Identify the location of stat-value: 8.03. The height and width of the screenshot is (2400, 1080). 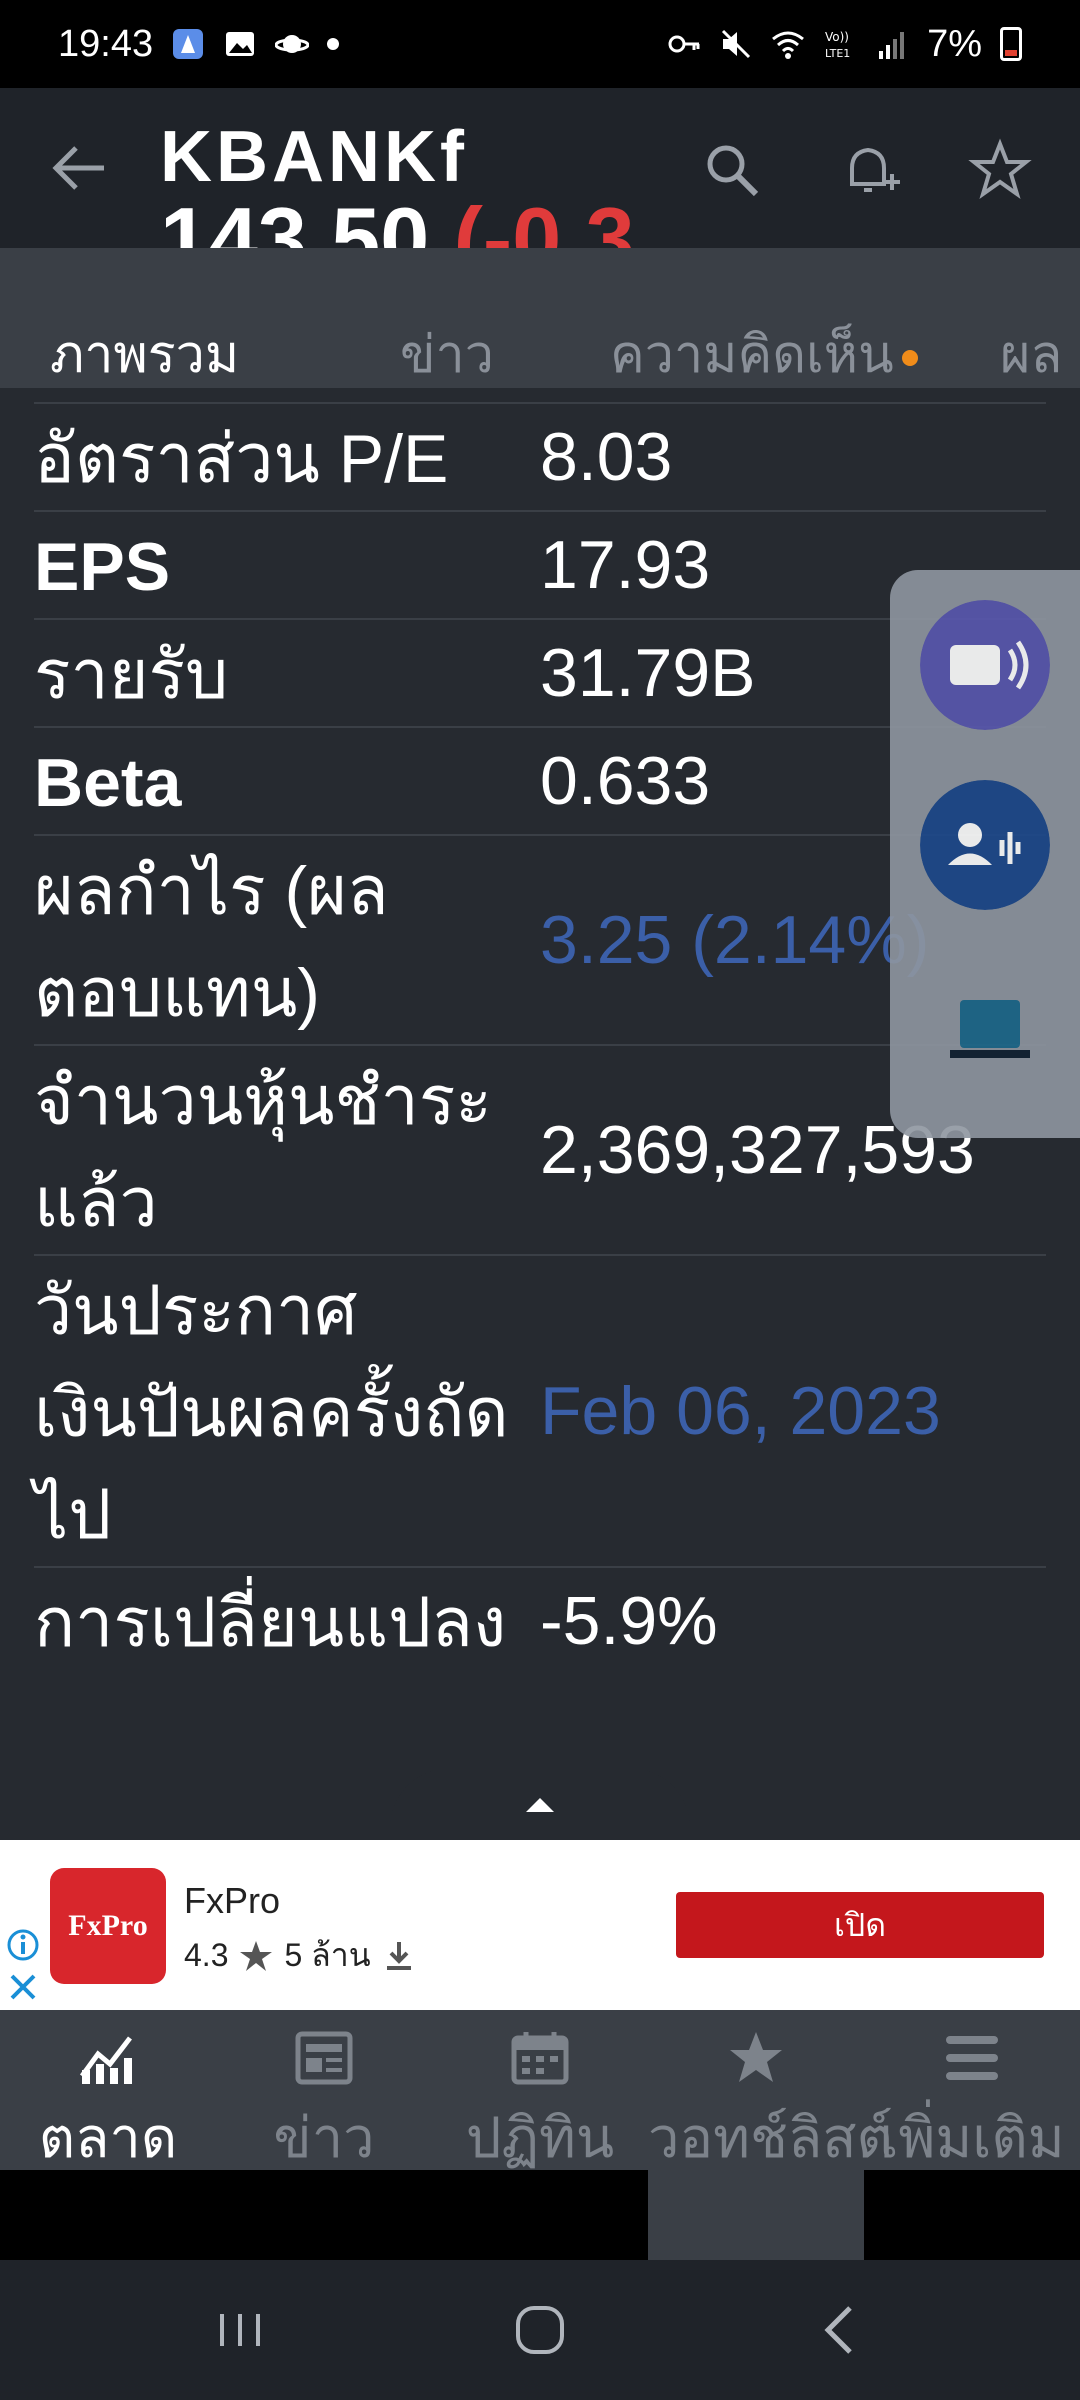
(606, 457).